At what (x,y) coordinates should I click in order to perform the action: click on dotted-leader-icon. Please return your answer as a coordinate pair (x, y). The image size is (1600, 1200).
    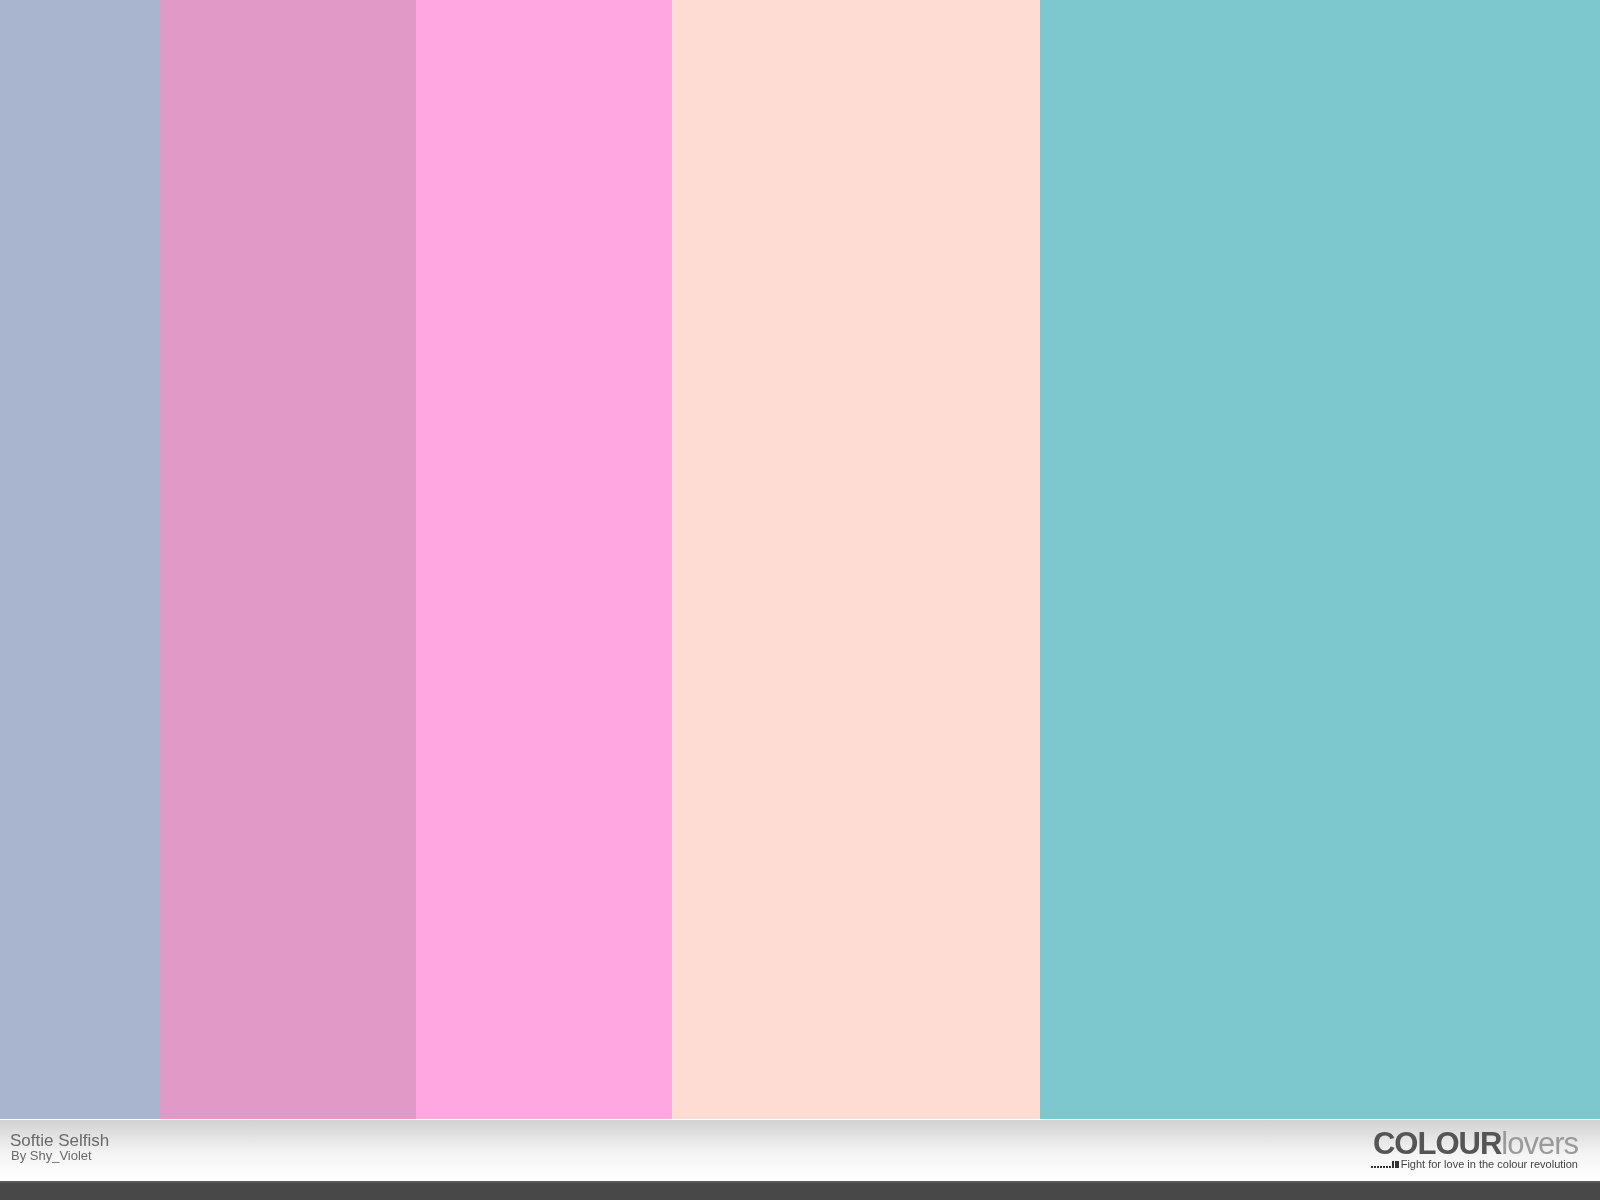
    Looking at the image, I should click on (1384, 1164).